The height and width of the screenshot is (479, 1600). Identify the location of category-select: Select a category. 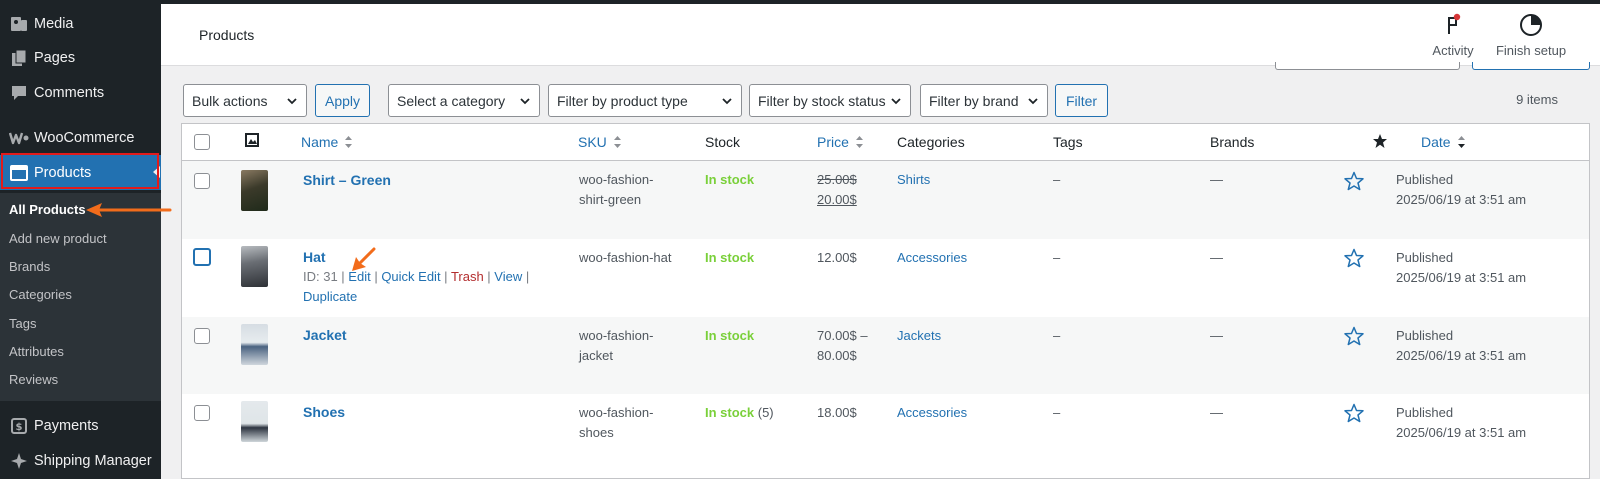
(464, 100).